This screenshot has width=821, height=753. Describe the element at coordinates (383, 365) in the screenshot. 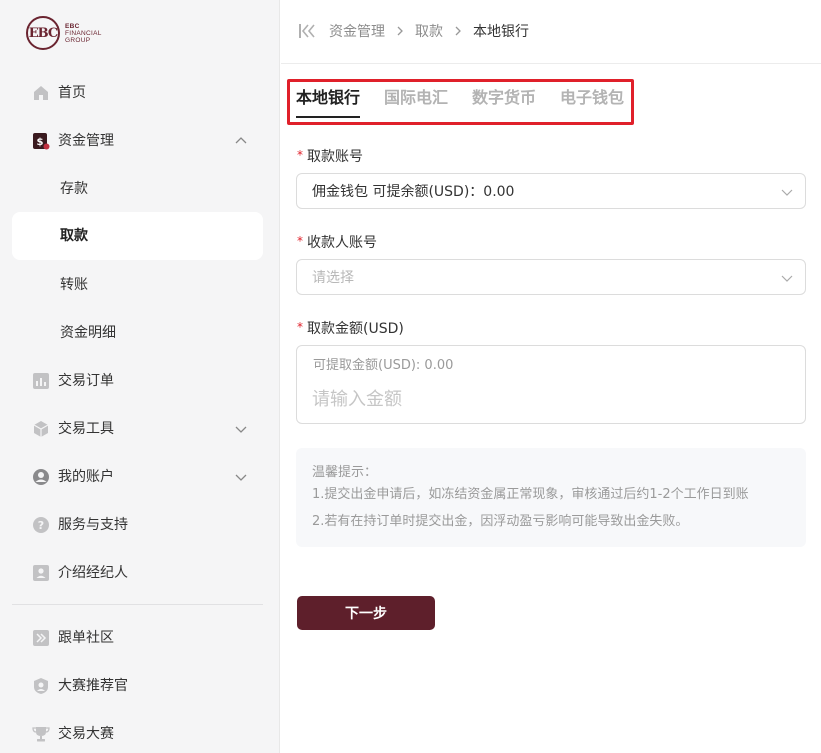

I see `available-amount-hint: 可提取金额(USD): 0.00` at that location.